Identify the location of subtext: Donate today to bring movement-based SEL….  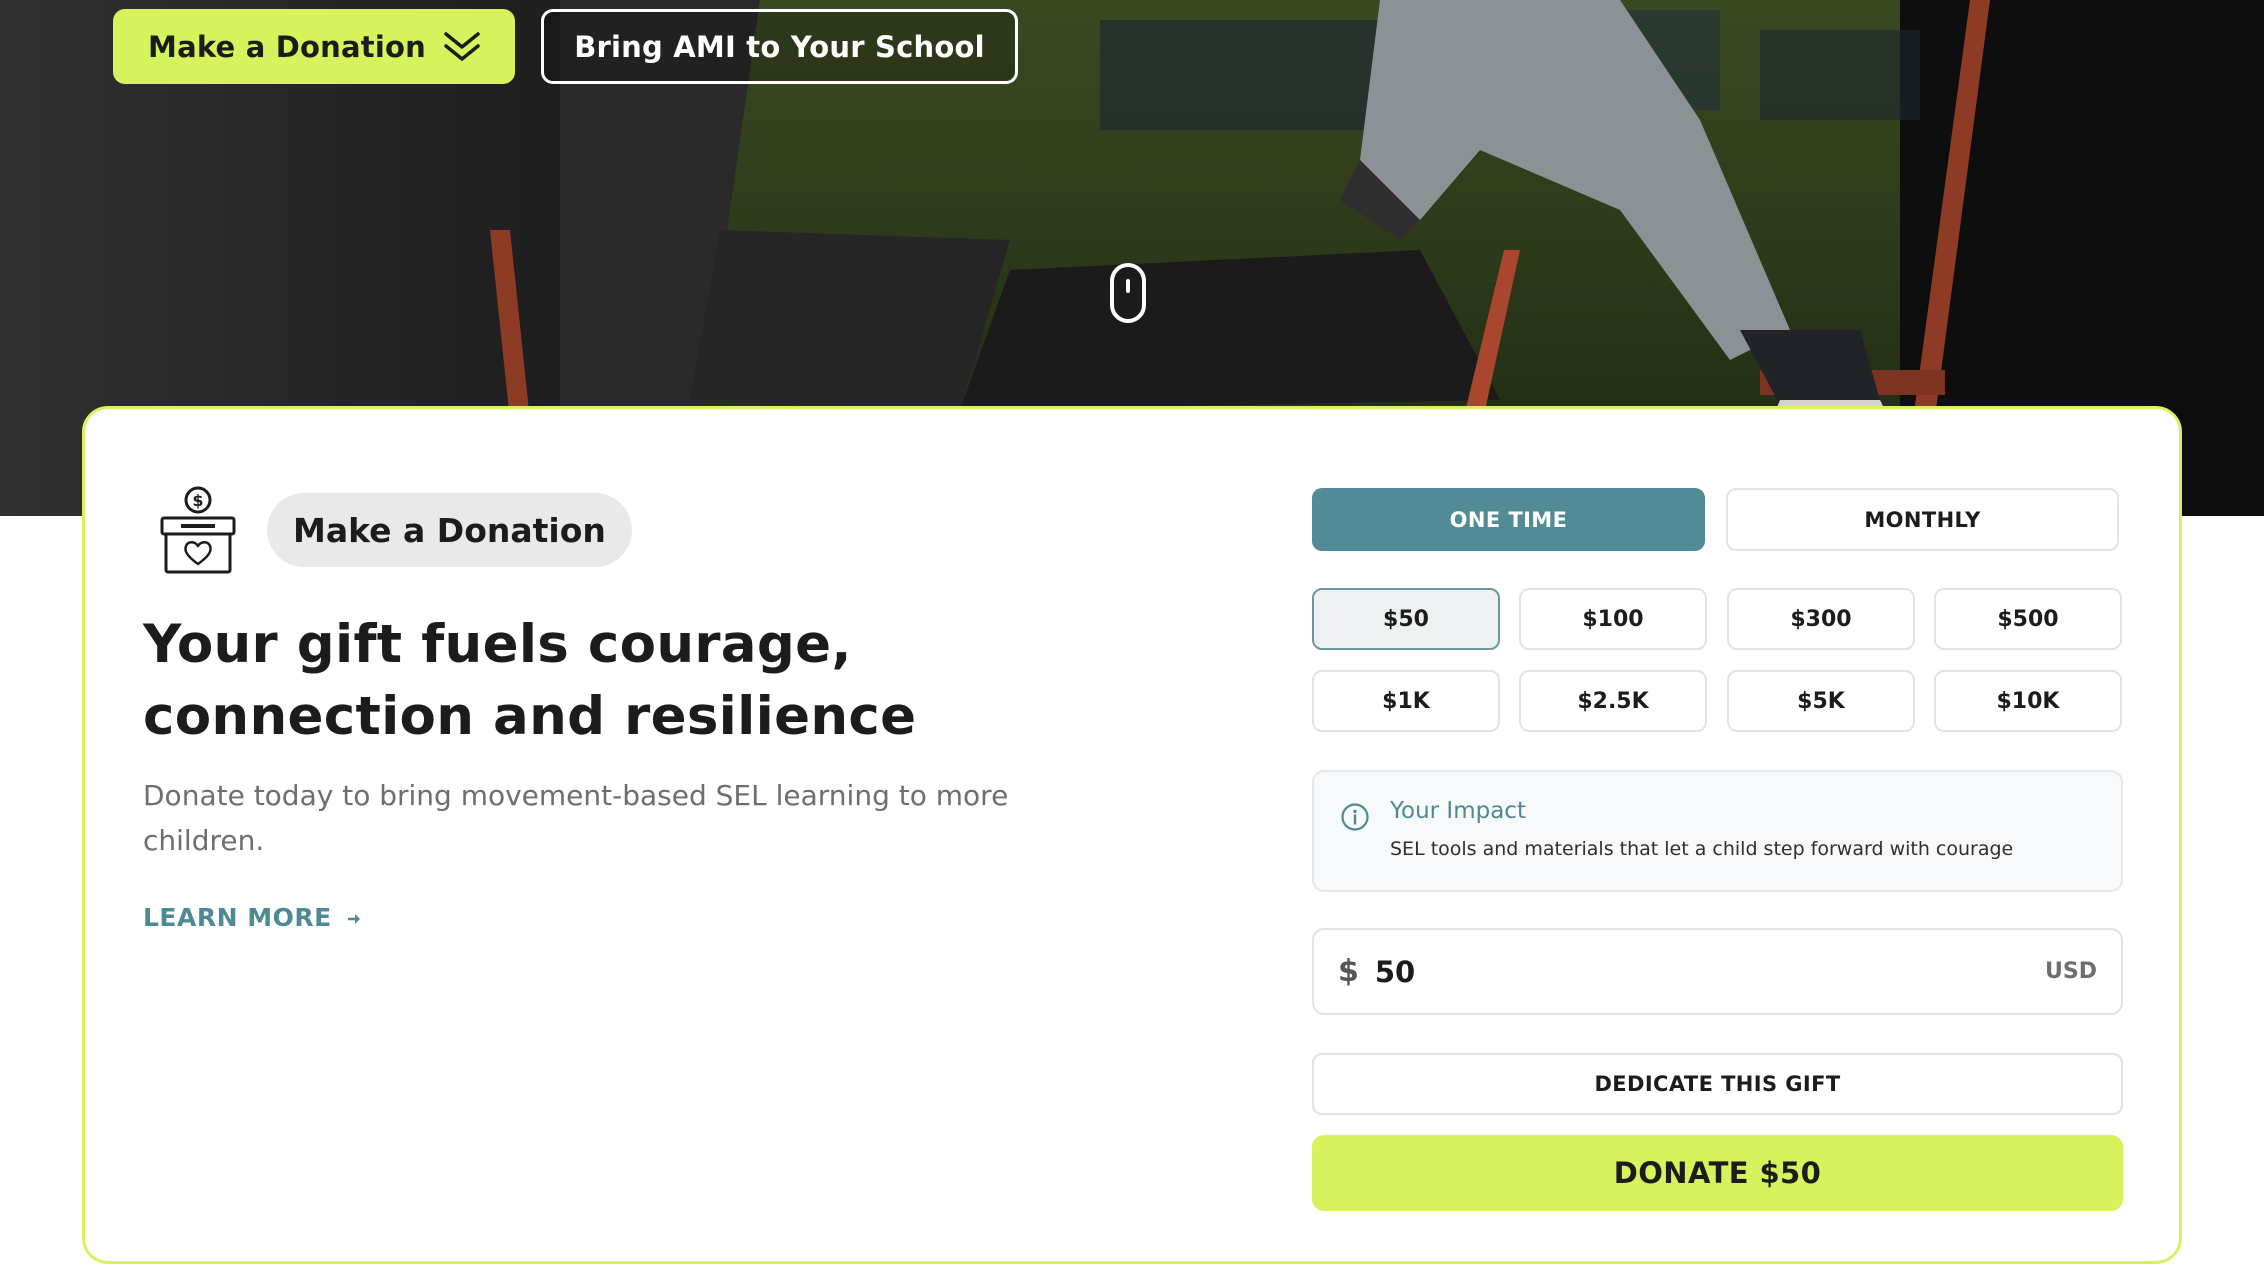
(576, 818).